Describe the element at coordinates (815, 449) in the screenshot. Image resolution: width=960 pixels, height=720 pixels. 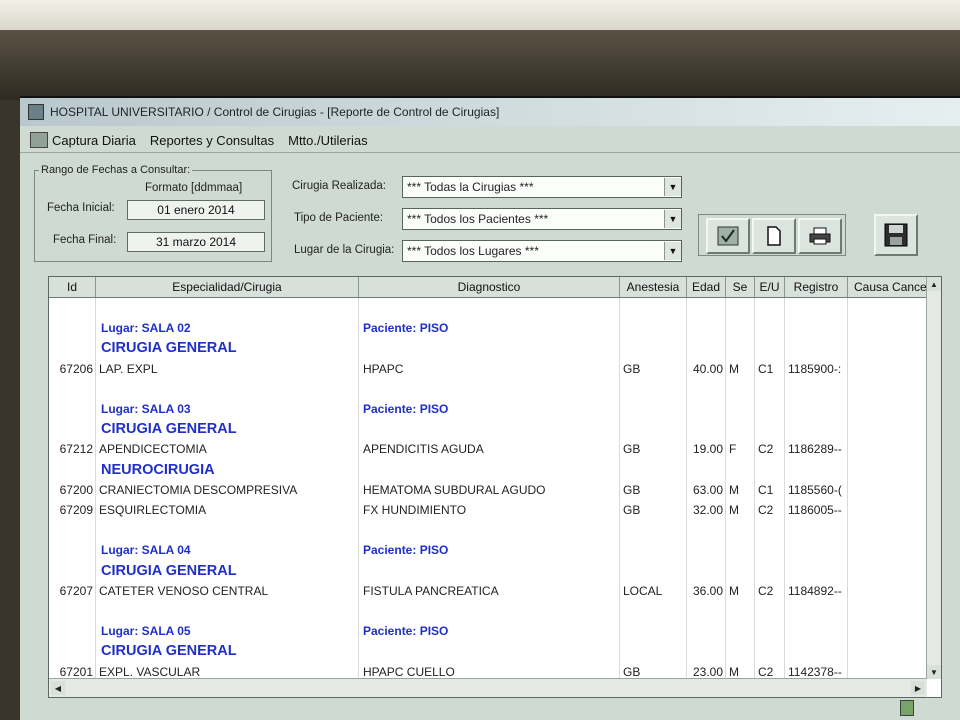
I see `cell-registro: 1186289--` at that location.